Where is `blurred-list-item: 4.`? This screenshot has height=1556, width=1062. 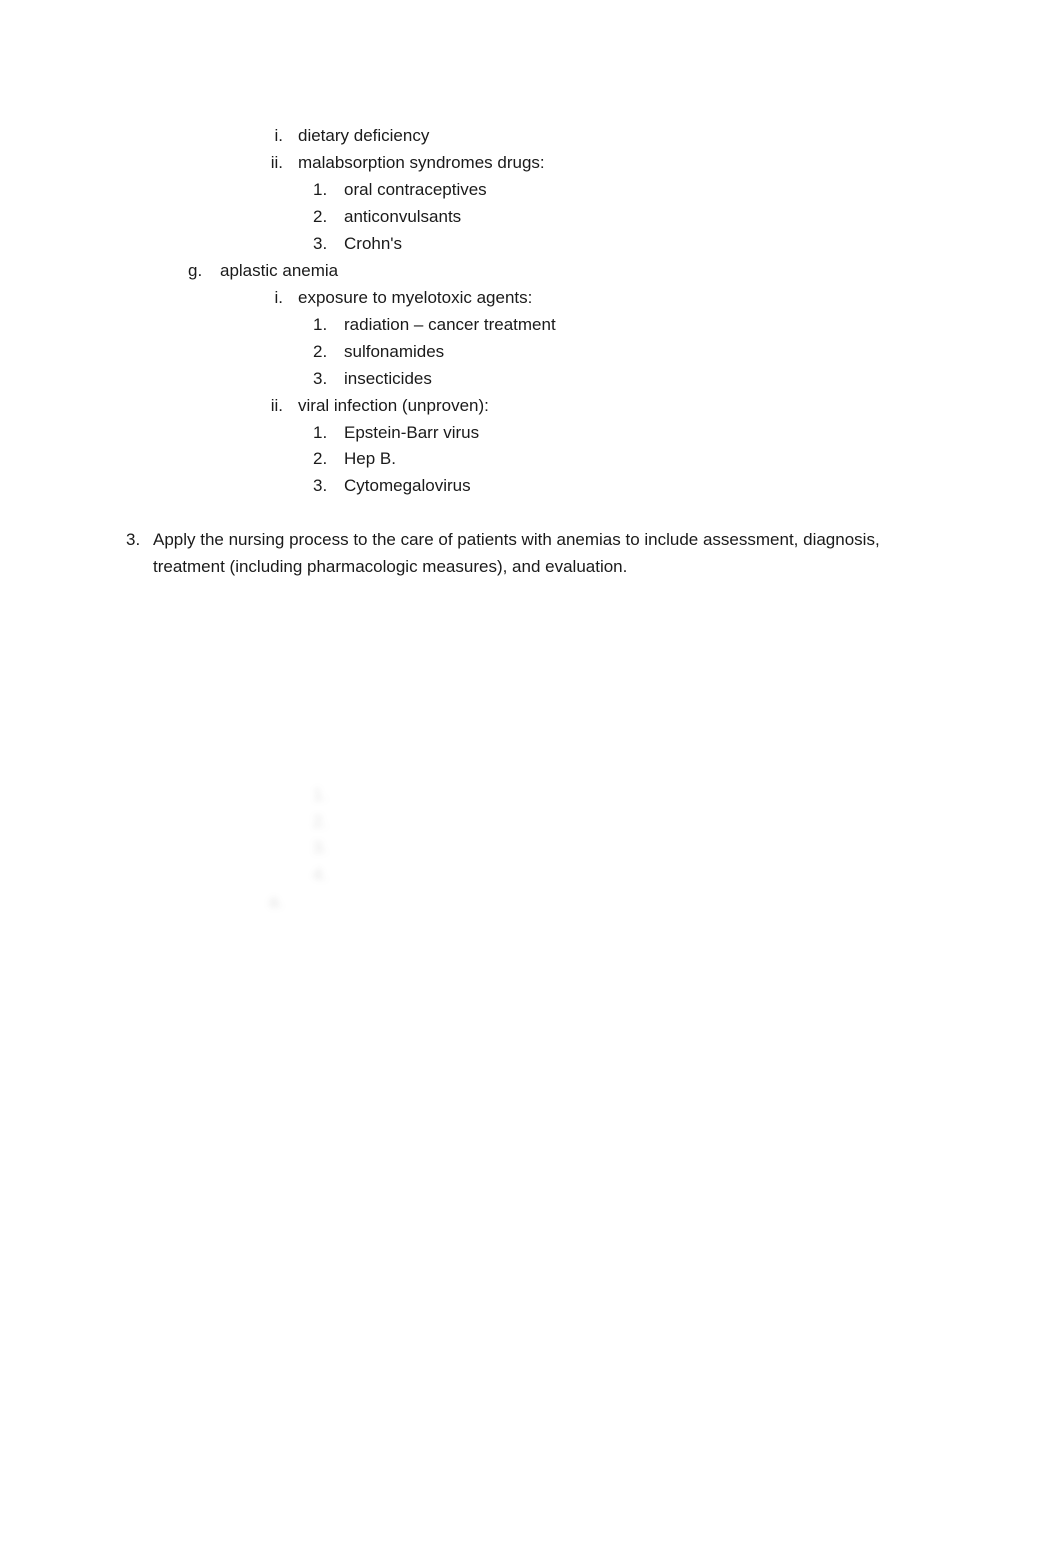 blurred-list-item: 4. is located at coordinates (413, 874).